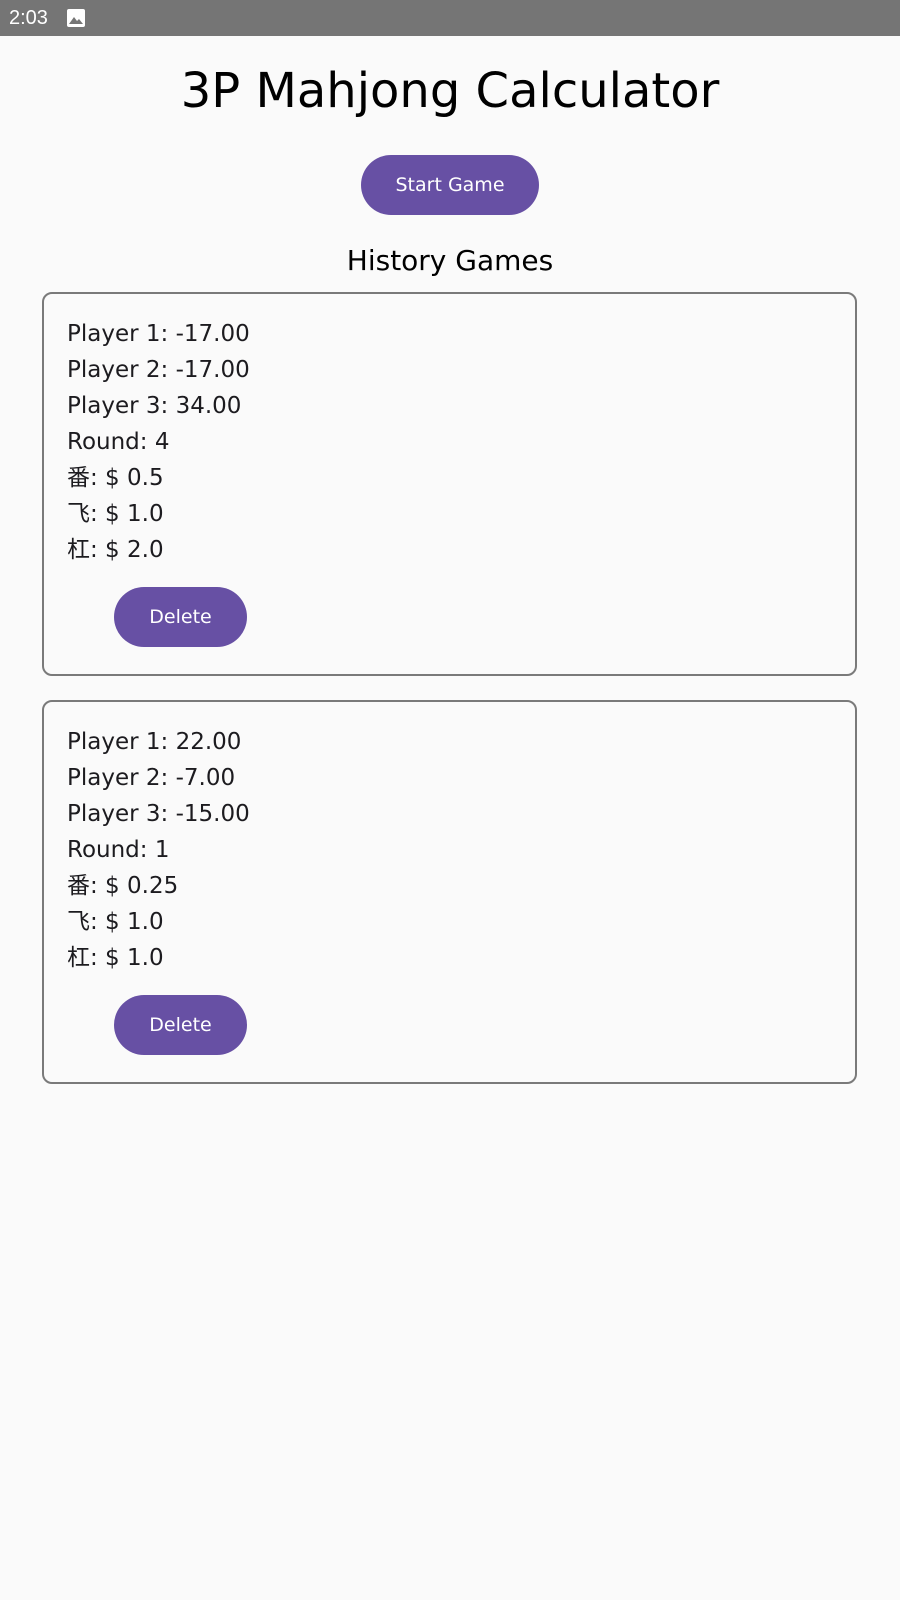 The width and height of the screenshot is (900, 1600). What do you see at coordinates (151, 778) in the screenshot?
I see `player-2-score: Player 2: -7.00` at bounding box center [151, 778].